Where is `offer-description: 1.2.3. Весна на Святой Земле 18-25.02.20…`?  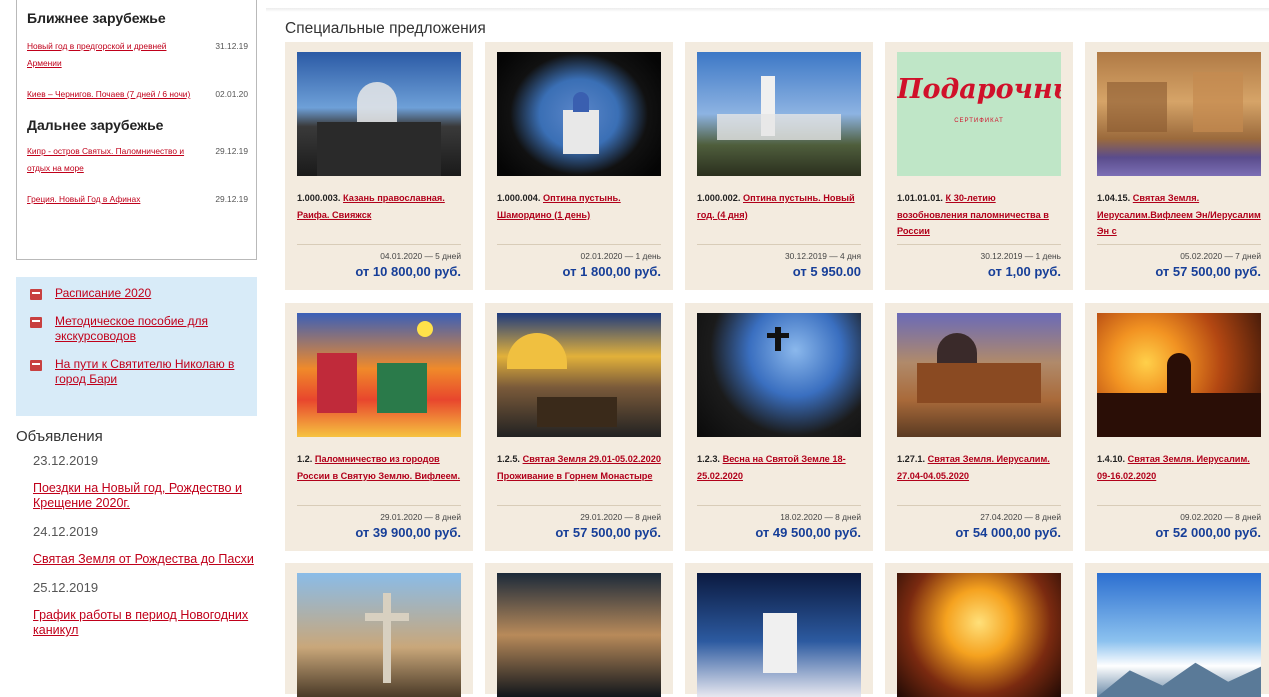
offer-description: 1.2.3. Весна на Святой Земле 18-25.02.20… is located at coordinates (779, 476).